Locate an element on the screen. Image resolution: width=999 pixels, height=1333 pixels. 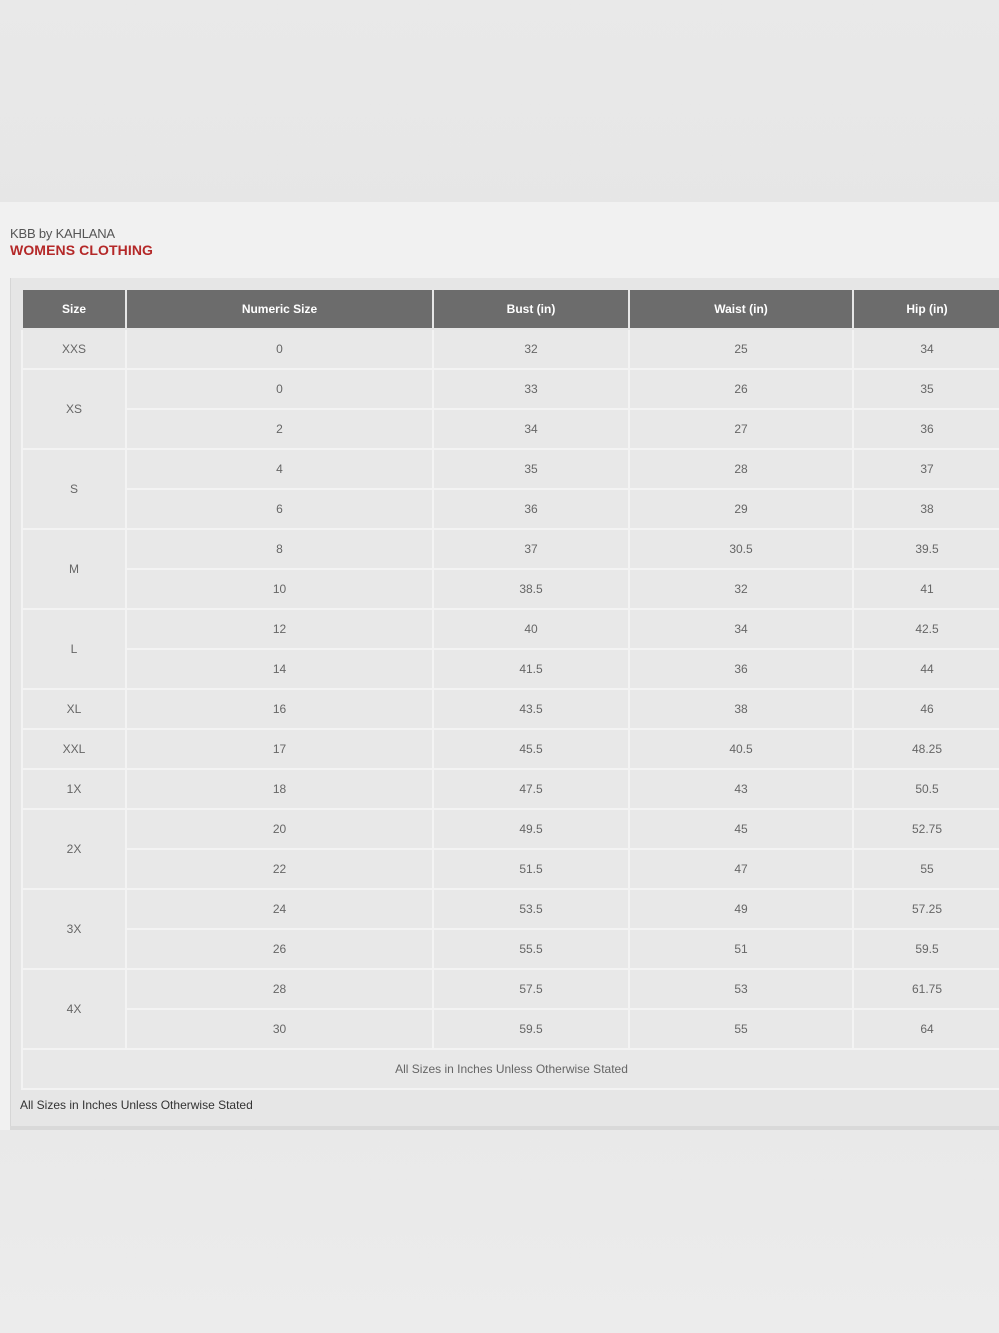
table-row: 1X 18 47.5 43 50.5 is located at coordinates (510, 789).